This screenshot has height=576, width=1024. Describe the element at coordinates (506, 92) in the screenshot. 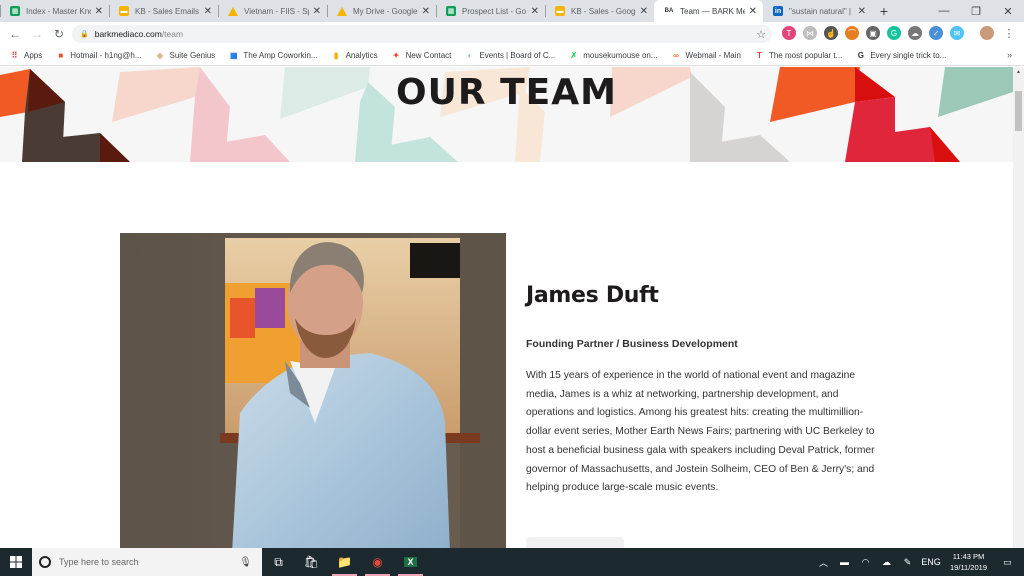

I see `page-title: OUR TEAM` at that location.